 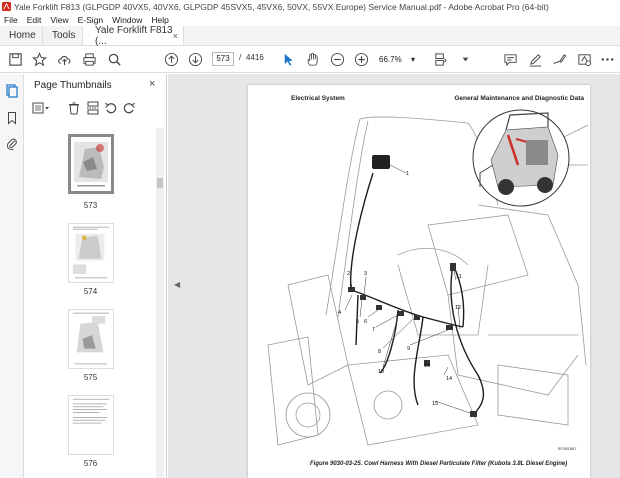 I want to click on left-rail, so click(x=12, y=276).